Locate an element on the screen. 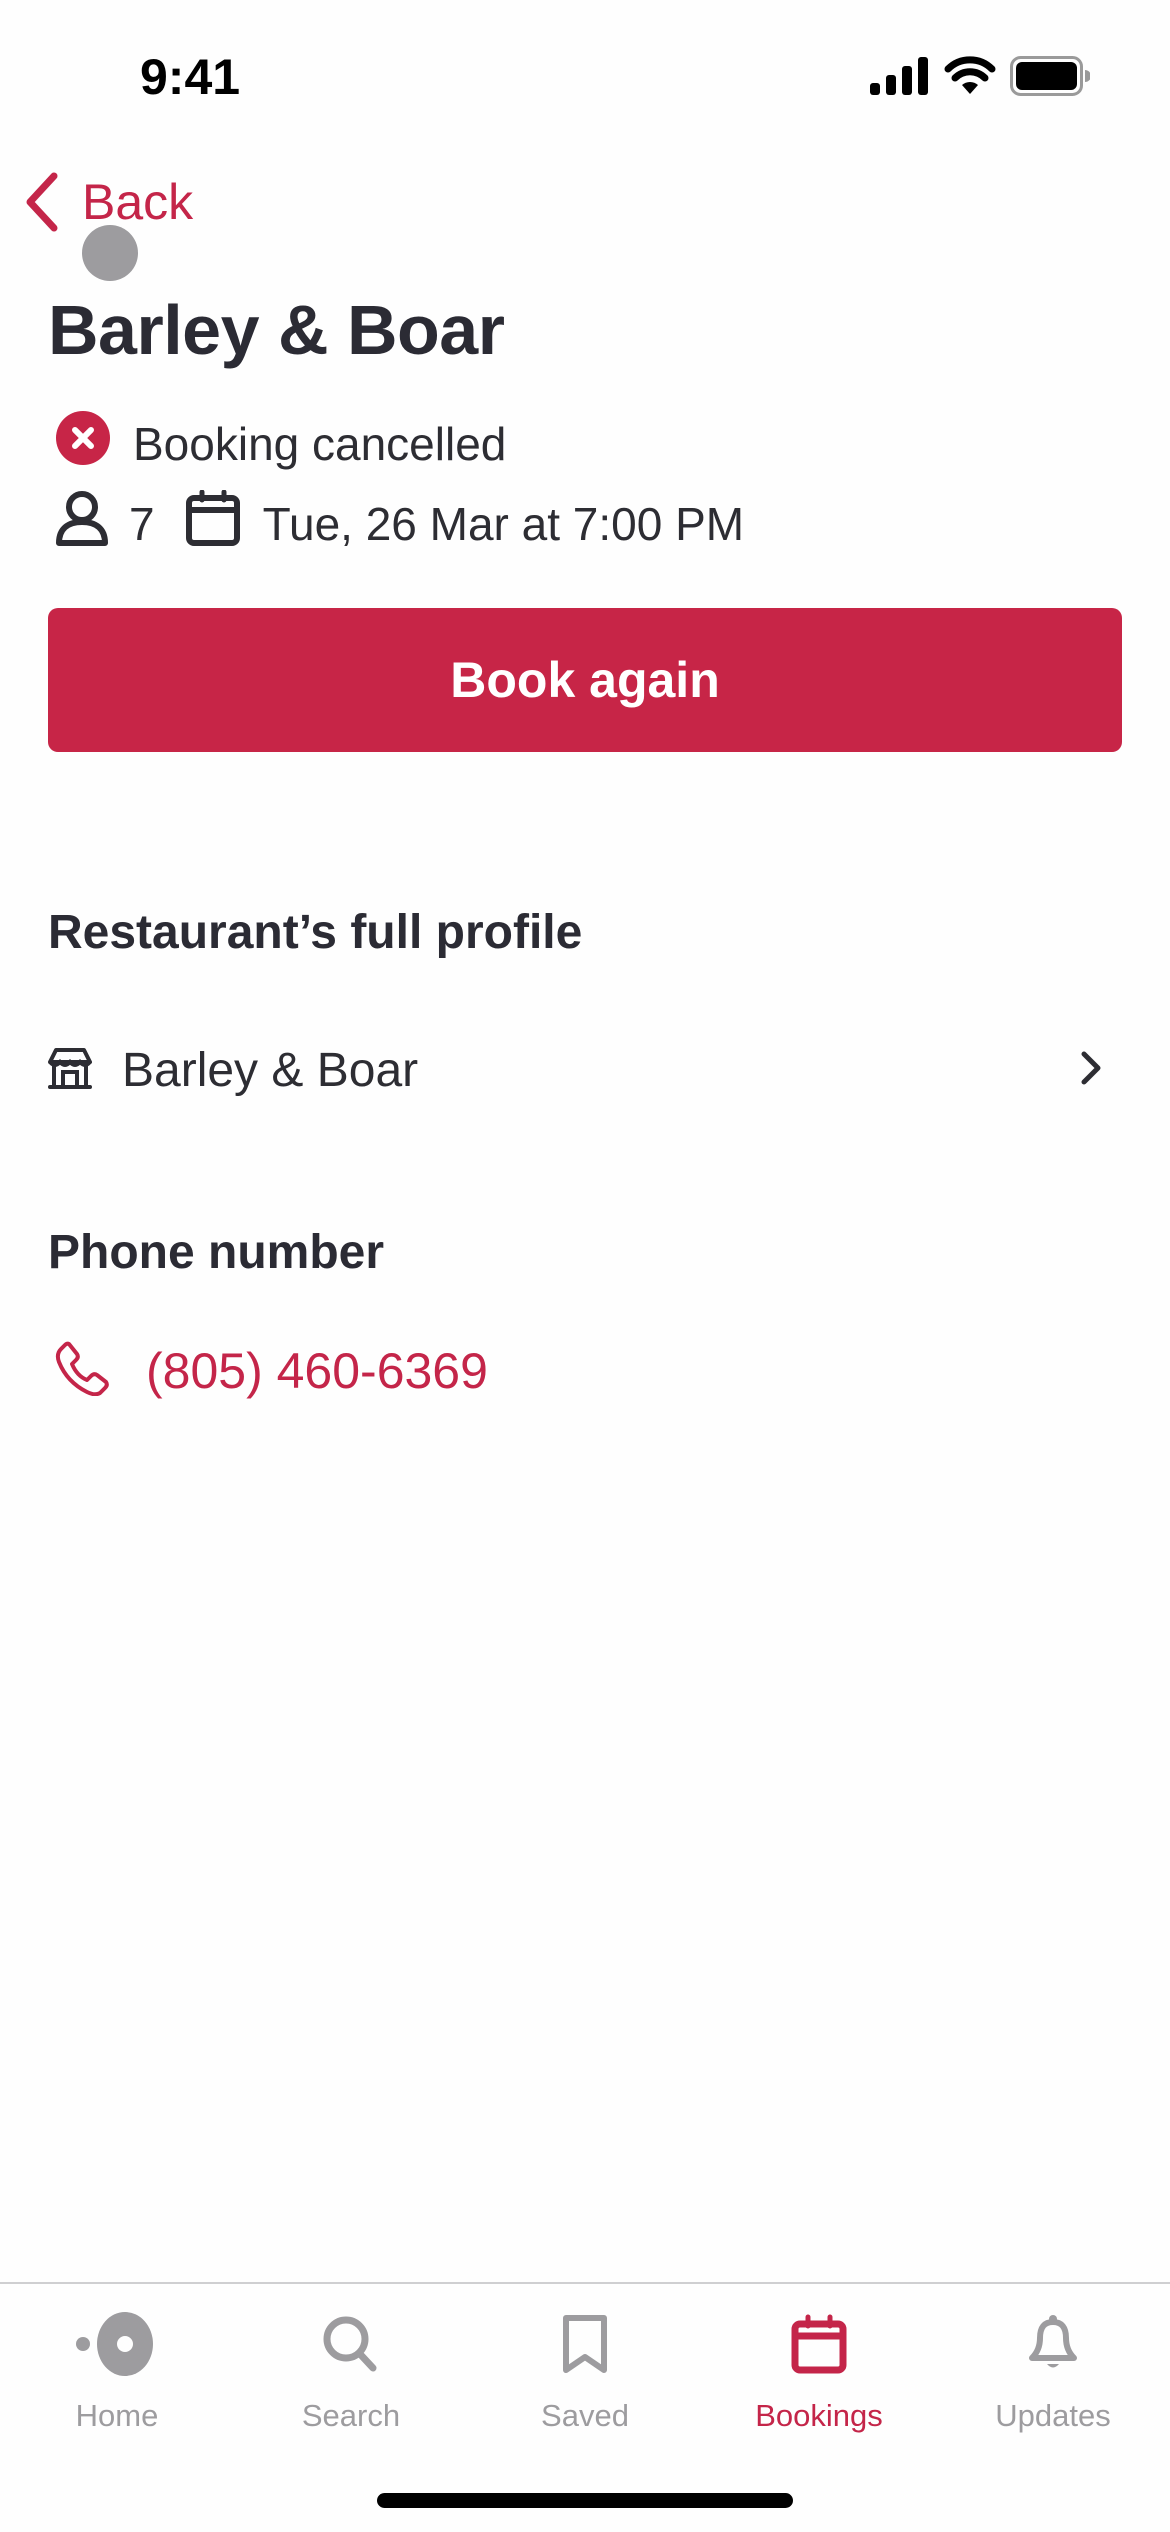  restaurant-profile-name: Barley & Boar is located at coordinates (270, 1070).